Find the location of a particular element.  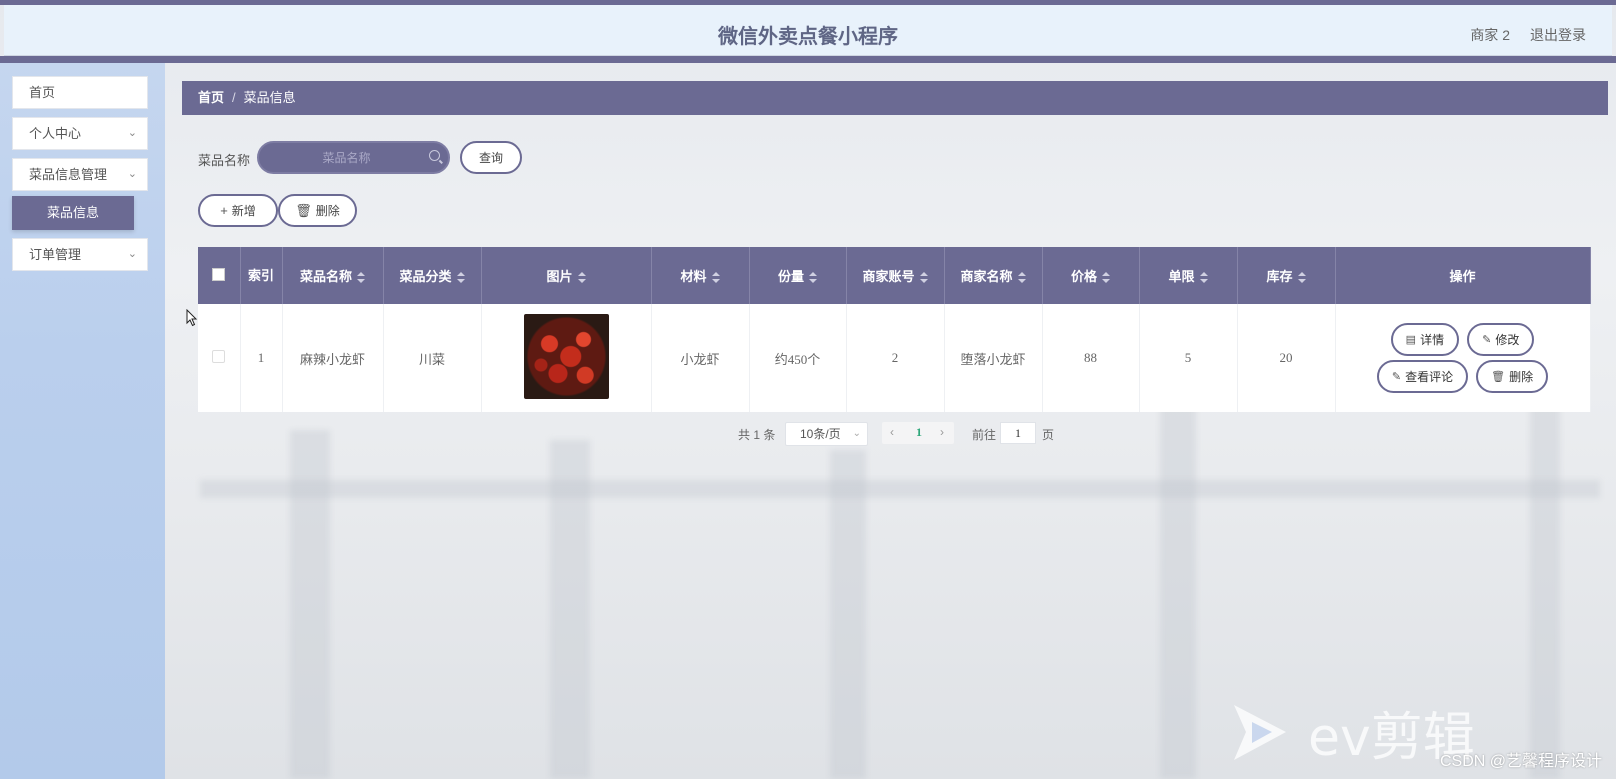

select-all-checkbox is located at coordinates (219, 274).